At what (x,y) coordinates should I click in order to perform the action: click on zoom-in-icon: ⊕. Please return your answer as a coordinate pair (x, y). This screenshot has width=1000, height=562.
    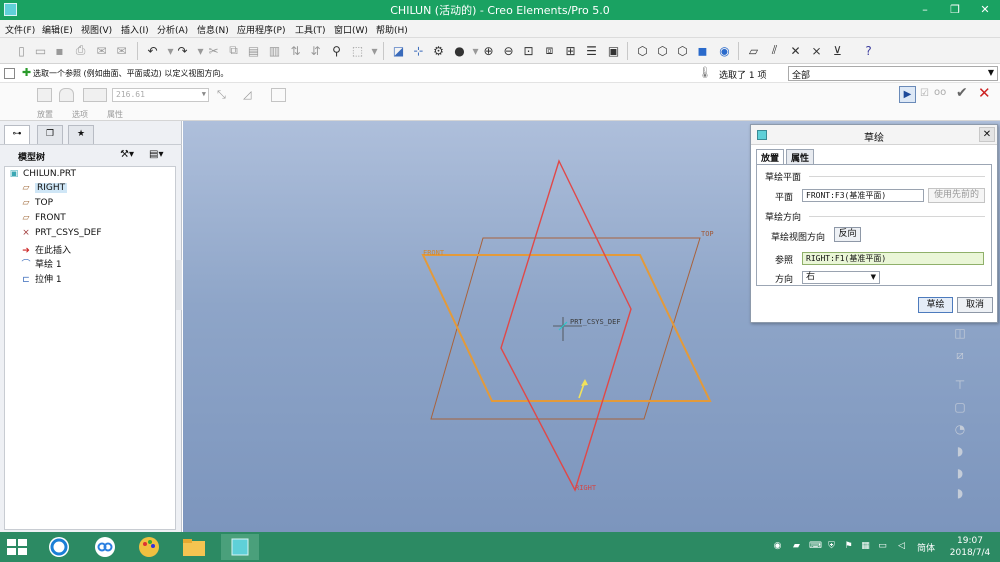
    Looking at the image, I should click on (488, 50).